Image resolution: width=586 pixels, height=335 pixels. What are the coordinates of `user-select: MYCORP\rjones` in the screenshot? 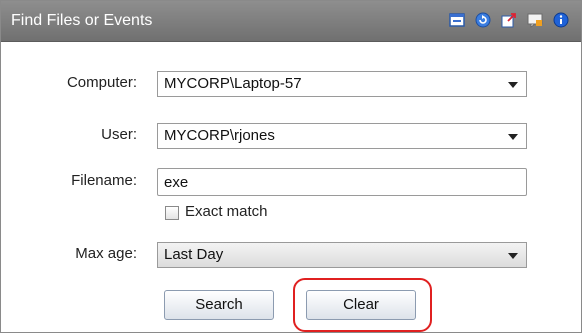 It's located at (342, 136).